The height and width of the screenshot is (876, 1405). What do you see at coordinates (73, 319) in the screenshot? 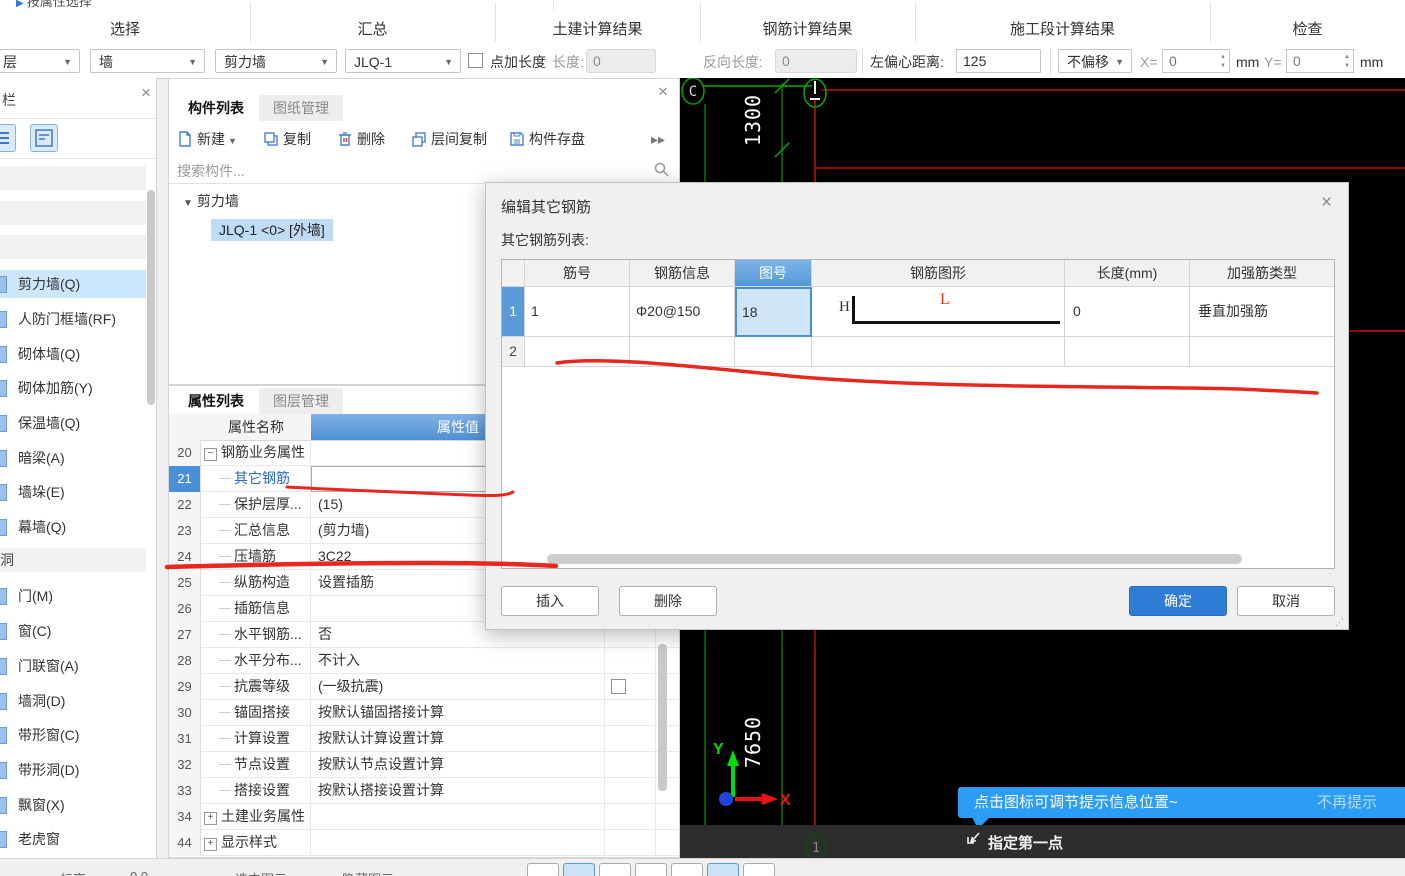
I see `sidebar-item: 人防门框墙(RF)` at bounding box center [73, 319].